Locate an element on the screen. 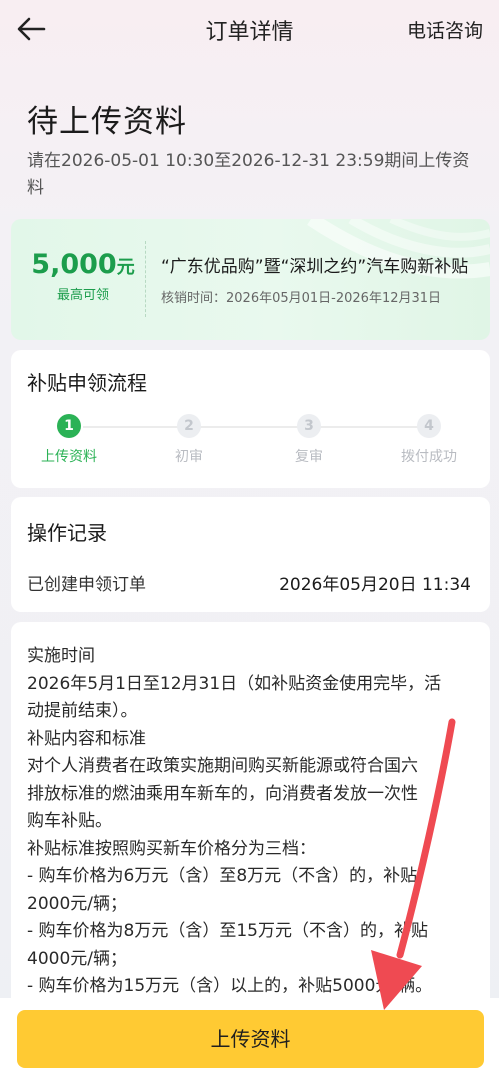  step-number: 3 is located at coordinates (309, 426).